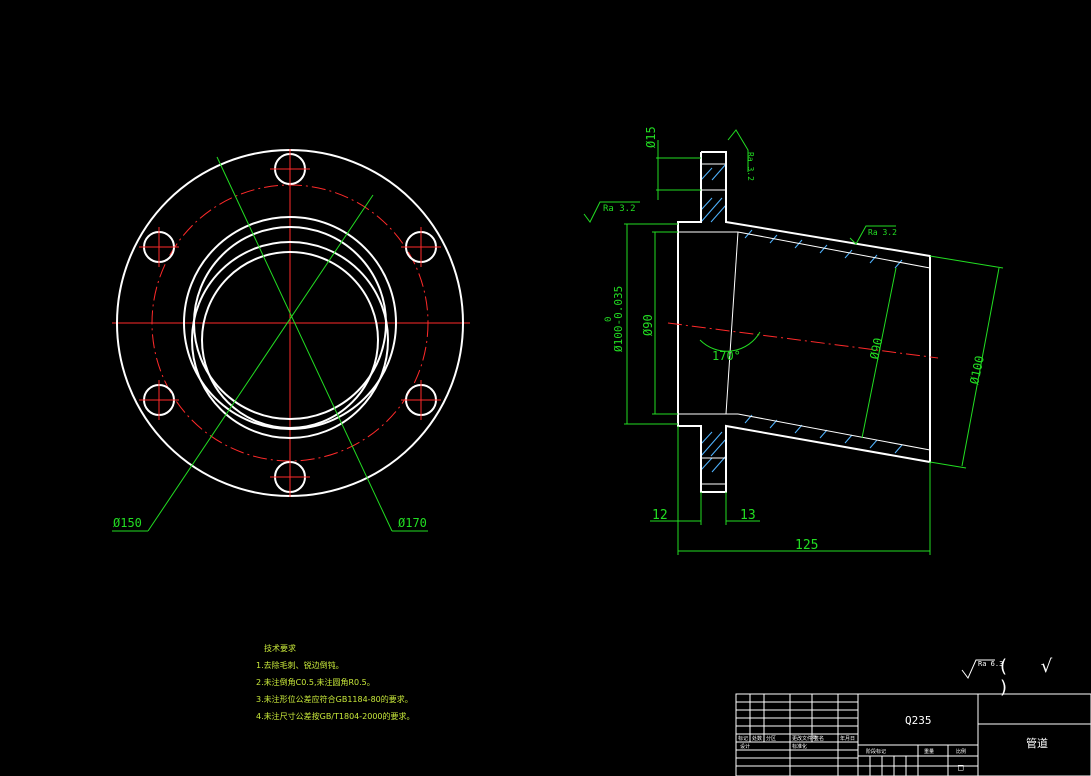 The height and width of the screenshot is (776, 1091). Describe the element at coordinates (334, 699) in the screenshot. I see `technical-note-item: 3.未注形位公差应符合GB1184-80的要求。` at that location.